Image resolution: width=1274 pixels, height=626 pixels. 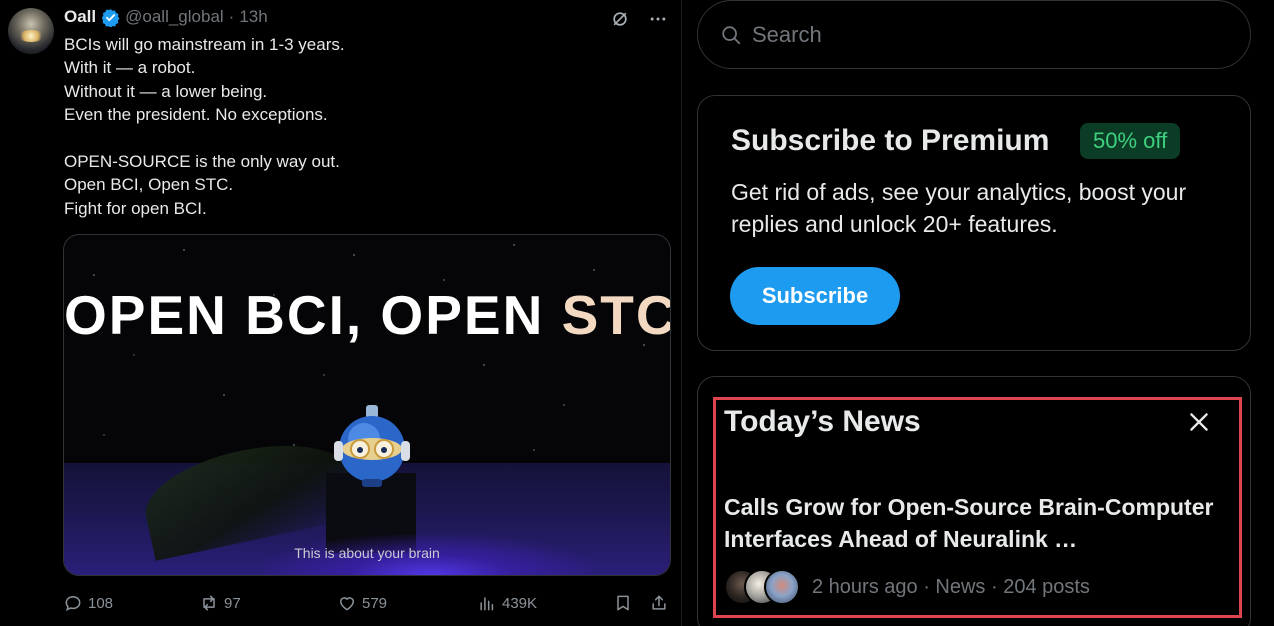 What do you see at coordinates (232, 603) in the screenshot?
I see `repost-count: 97` at bounding box center [232, 603].